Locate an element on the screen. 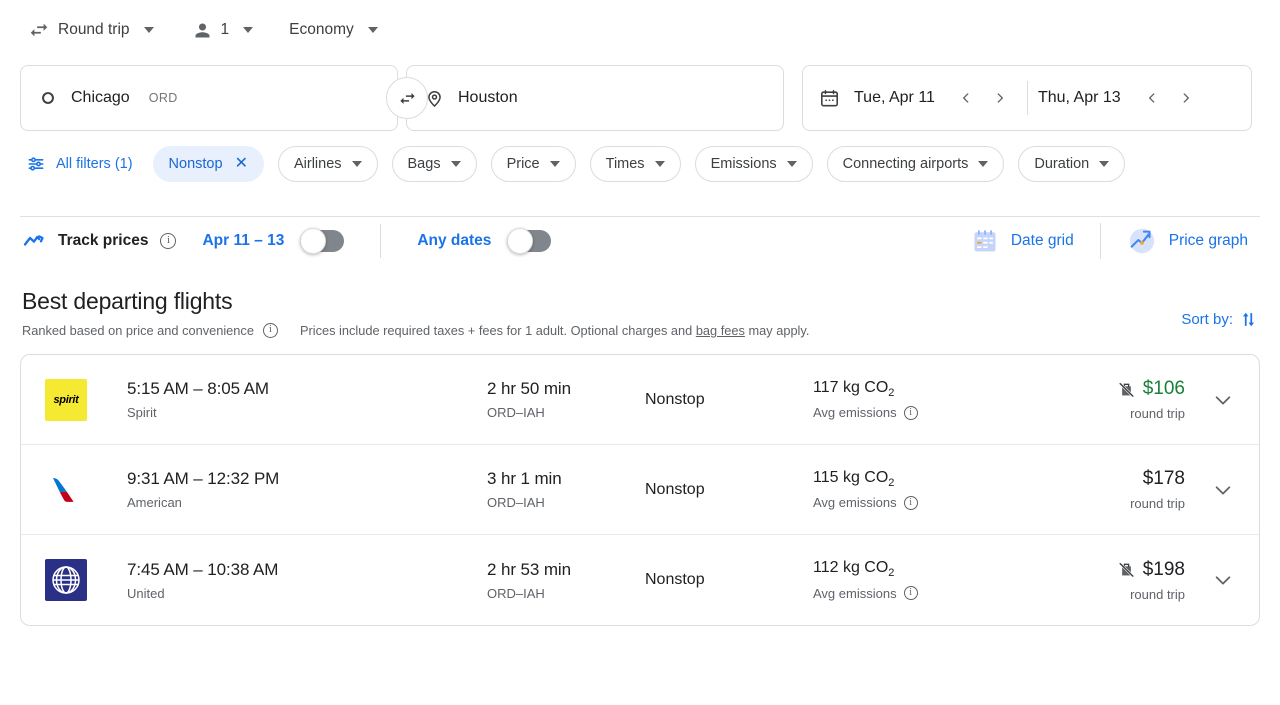 The image size is (1280, 705). person-icon is located at coordinates (202, 30).